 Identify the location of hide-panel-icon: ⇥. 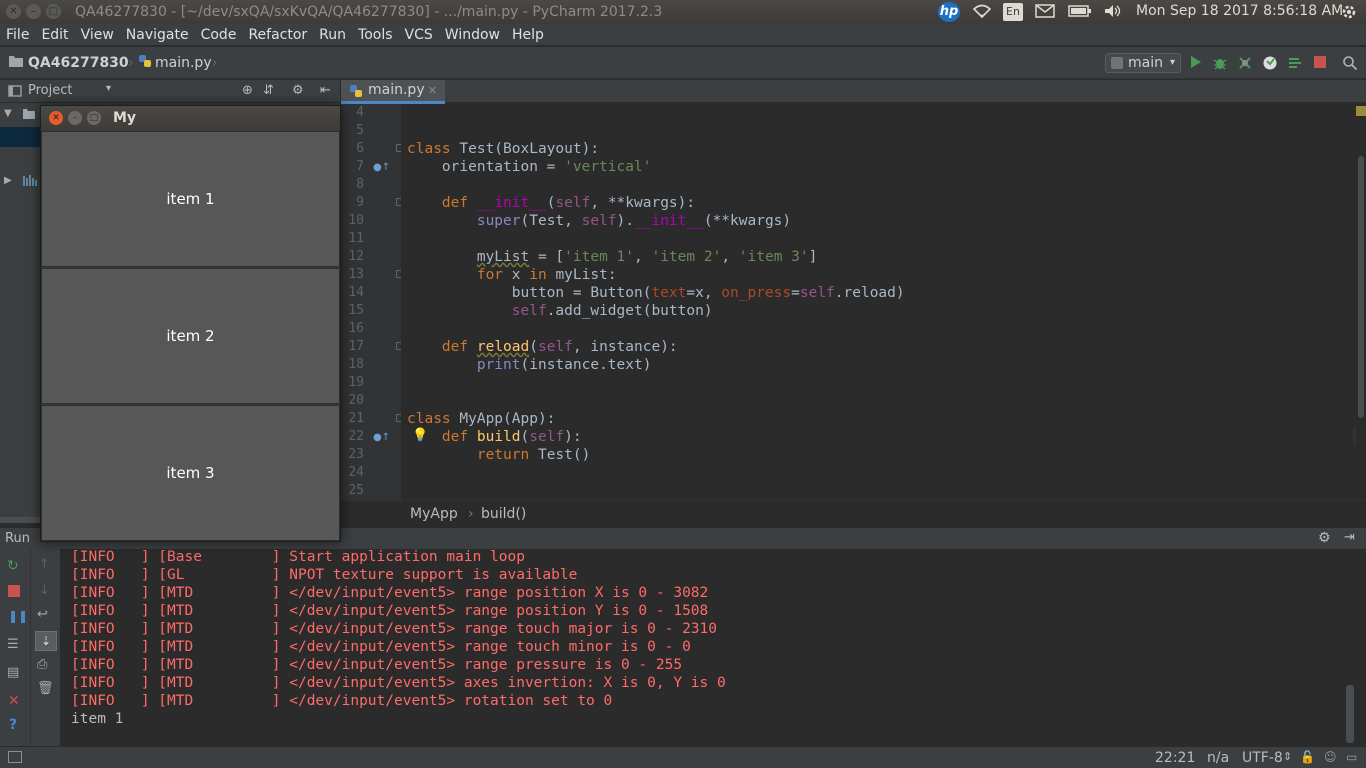
(1349, 537).